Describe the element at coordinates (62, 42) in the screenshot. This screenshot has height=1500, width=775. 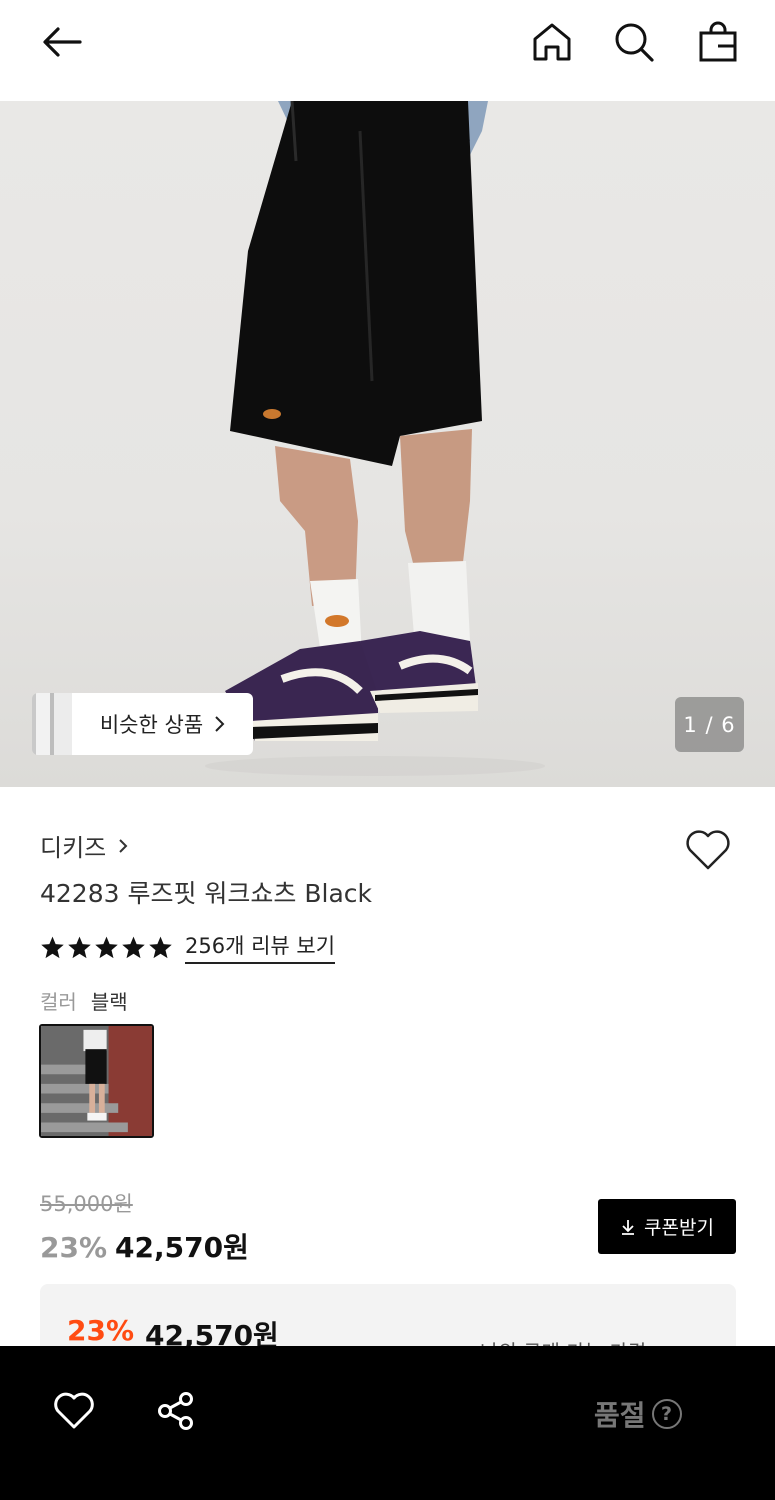
I see `back-arrow-icon` at that location.